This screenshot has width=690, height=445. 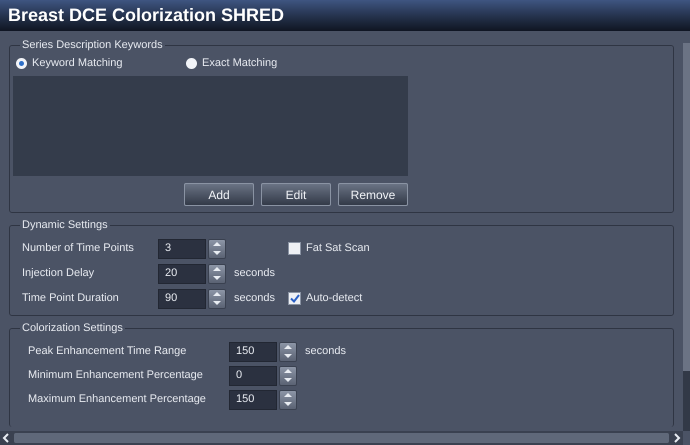 I want to click on action-button: Add, so click(x=219, y=194).